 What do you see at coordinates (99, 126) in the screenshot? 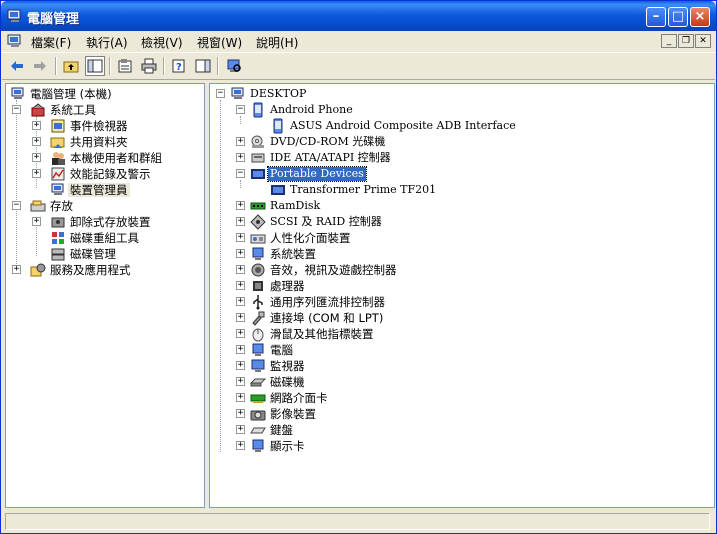
I see `tree-label: 事件檢視器` at bounding box center [99, 126].